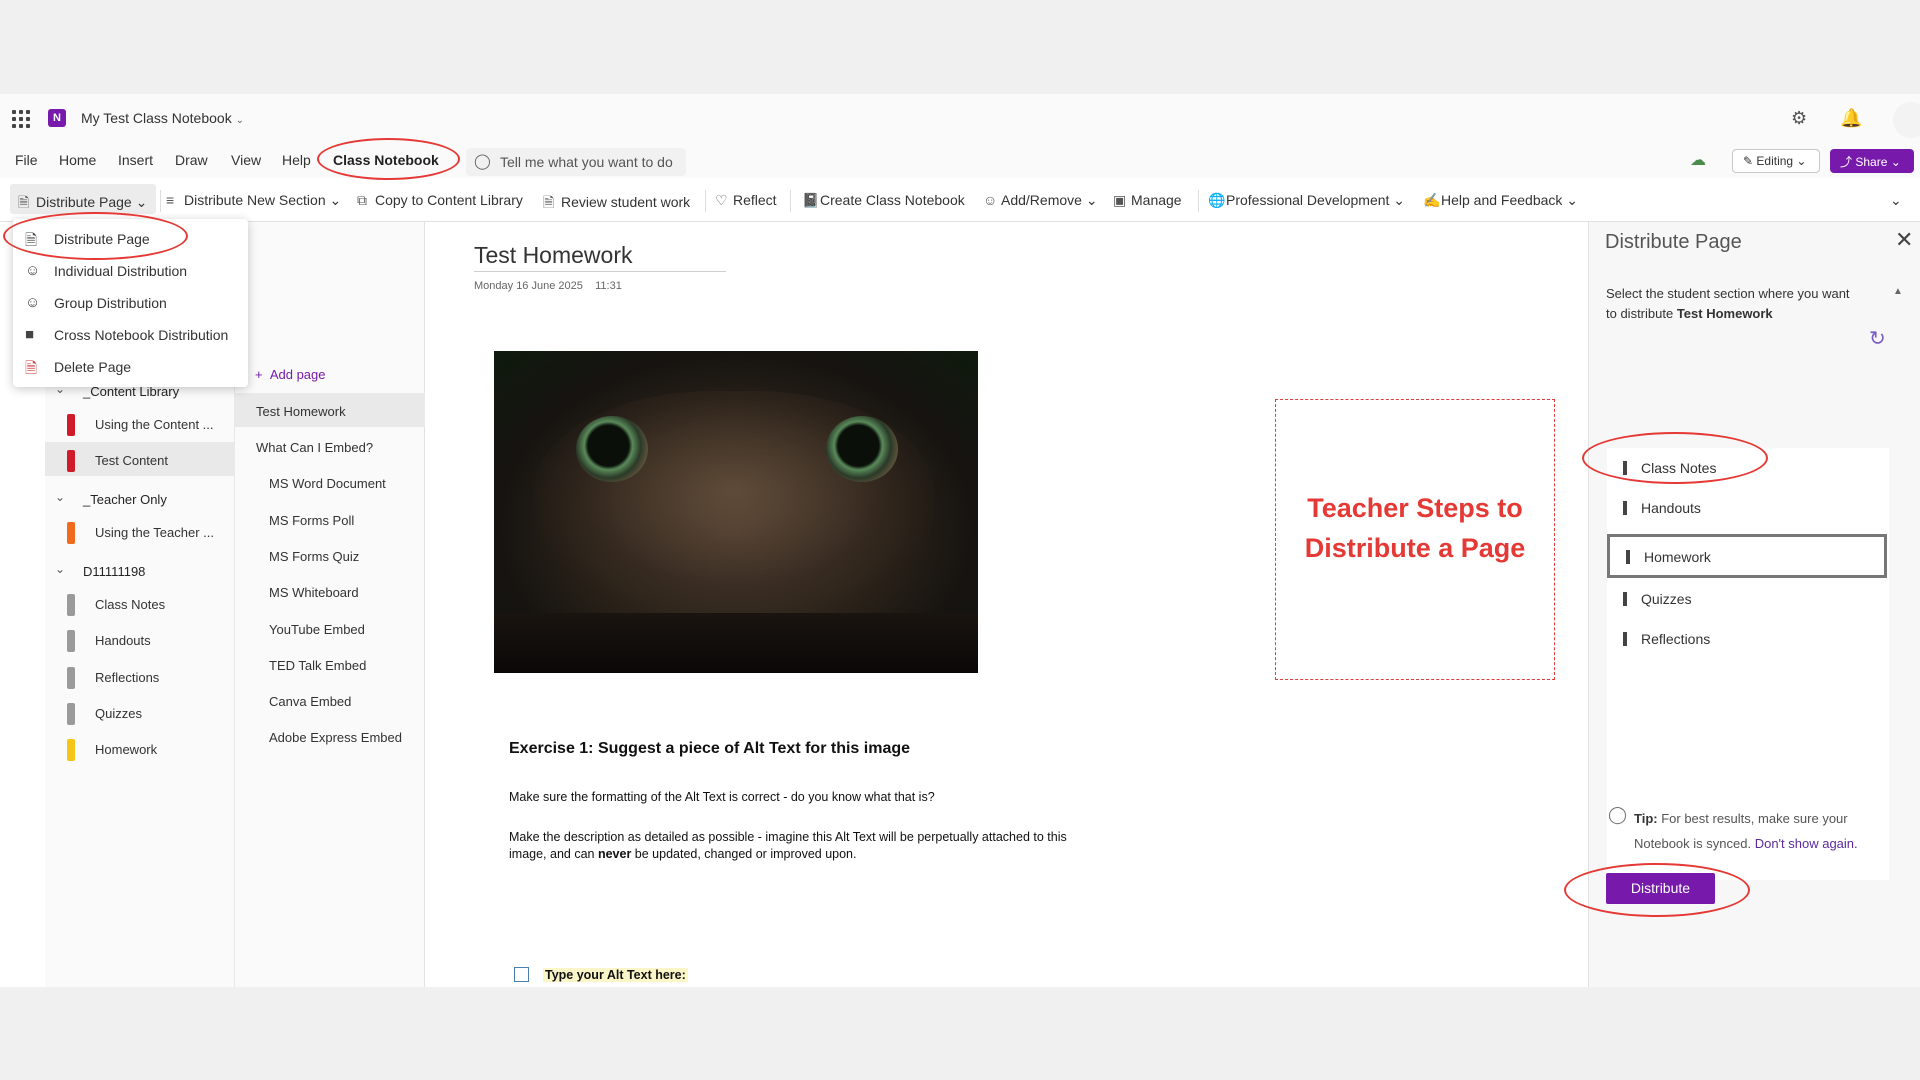  I want to click on group-icon: ☺, so click(33, 302).